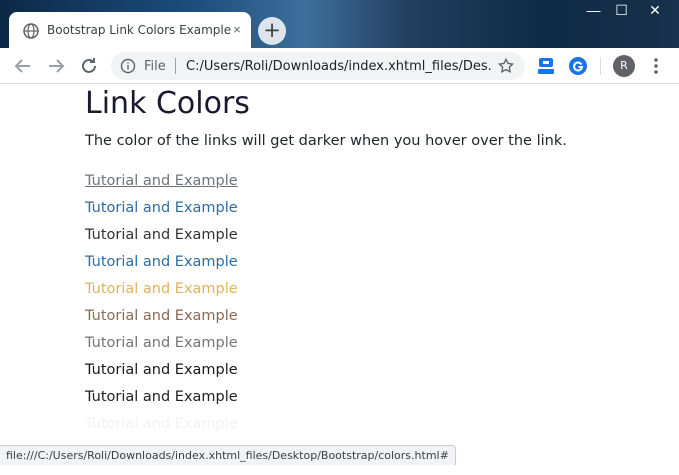  What do you see at coordinates (506, 66) in the screenshot?
I see `star-icon` at bounding box center [506, 66].